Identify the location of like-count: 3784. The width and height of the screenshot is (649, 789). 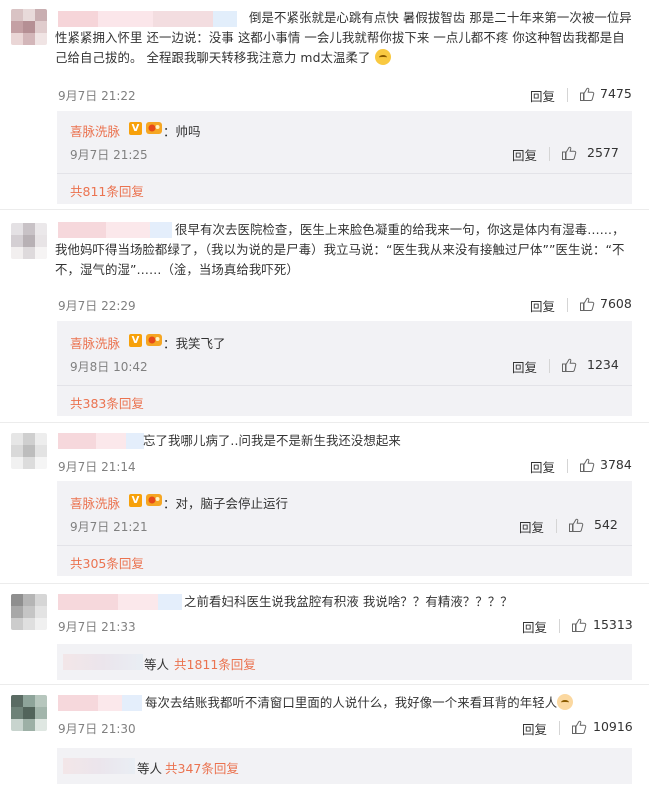
(616, 464).